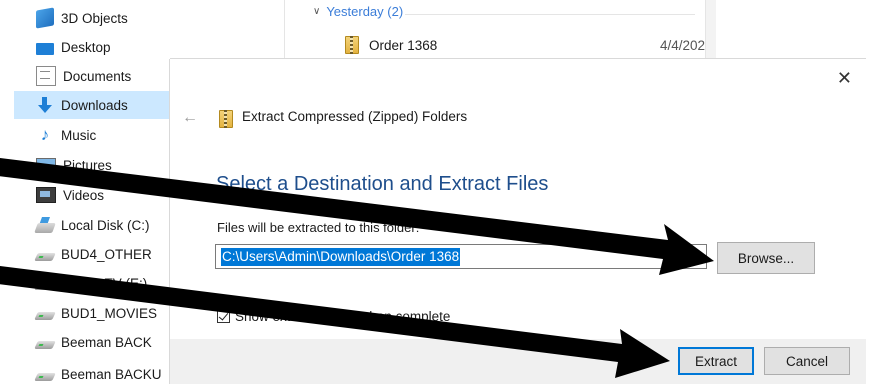 The width and height of the screenshot is (879, 388). I want to click on desktop-icon, so click(45, 48).